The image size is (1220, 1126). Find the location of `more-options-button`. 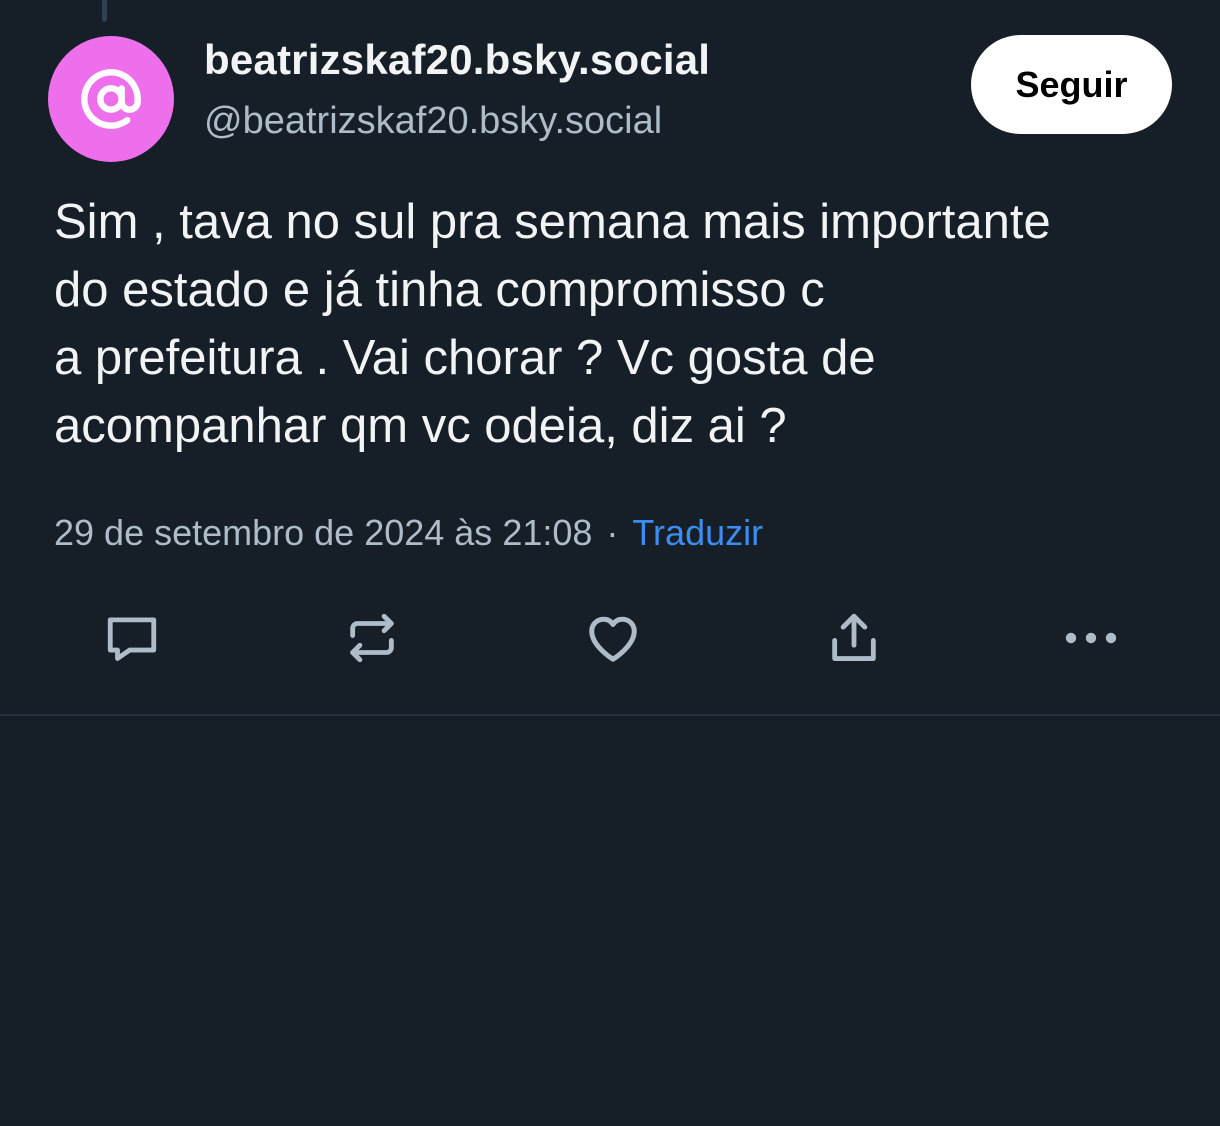

more-options-button is located at coordinates (1091, 638).